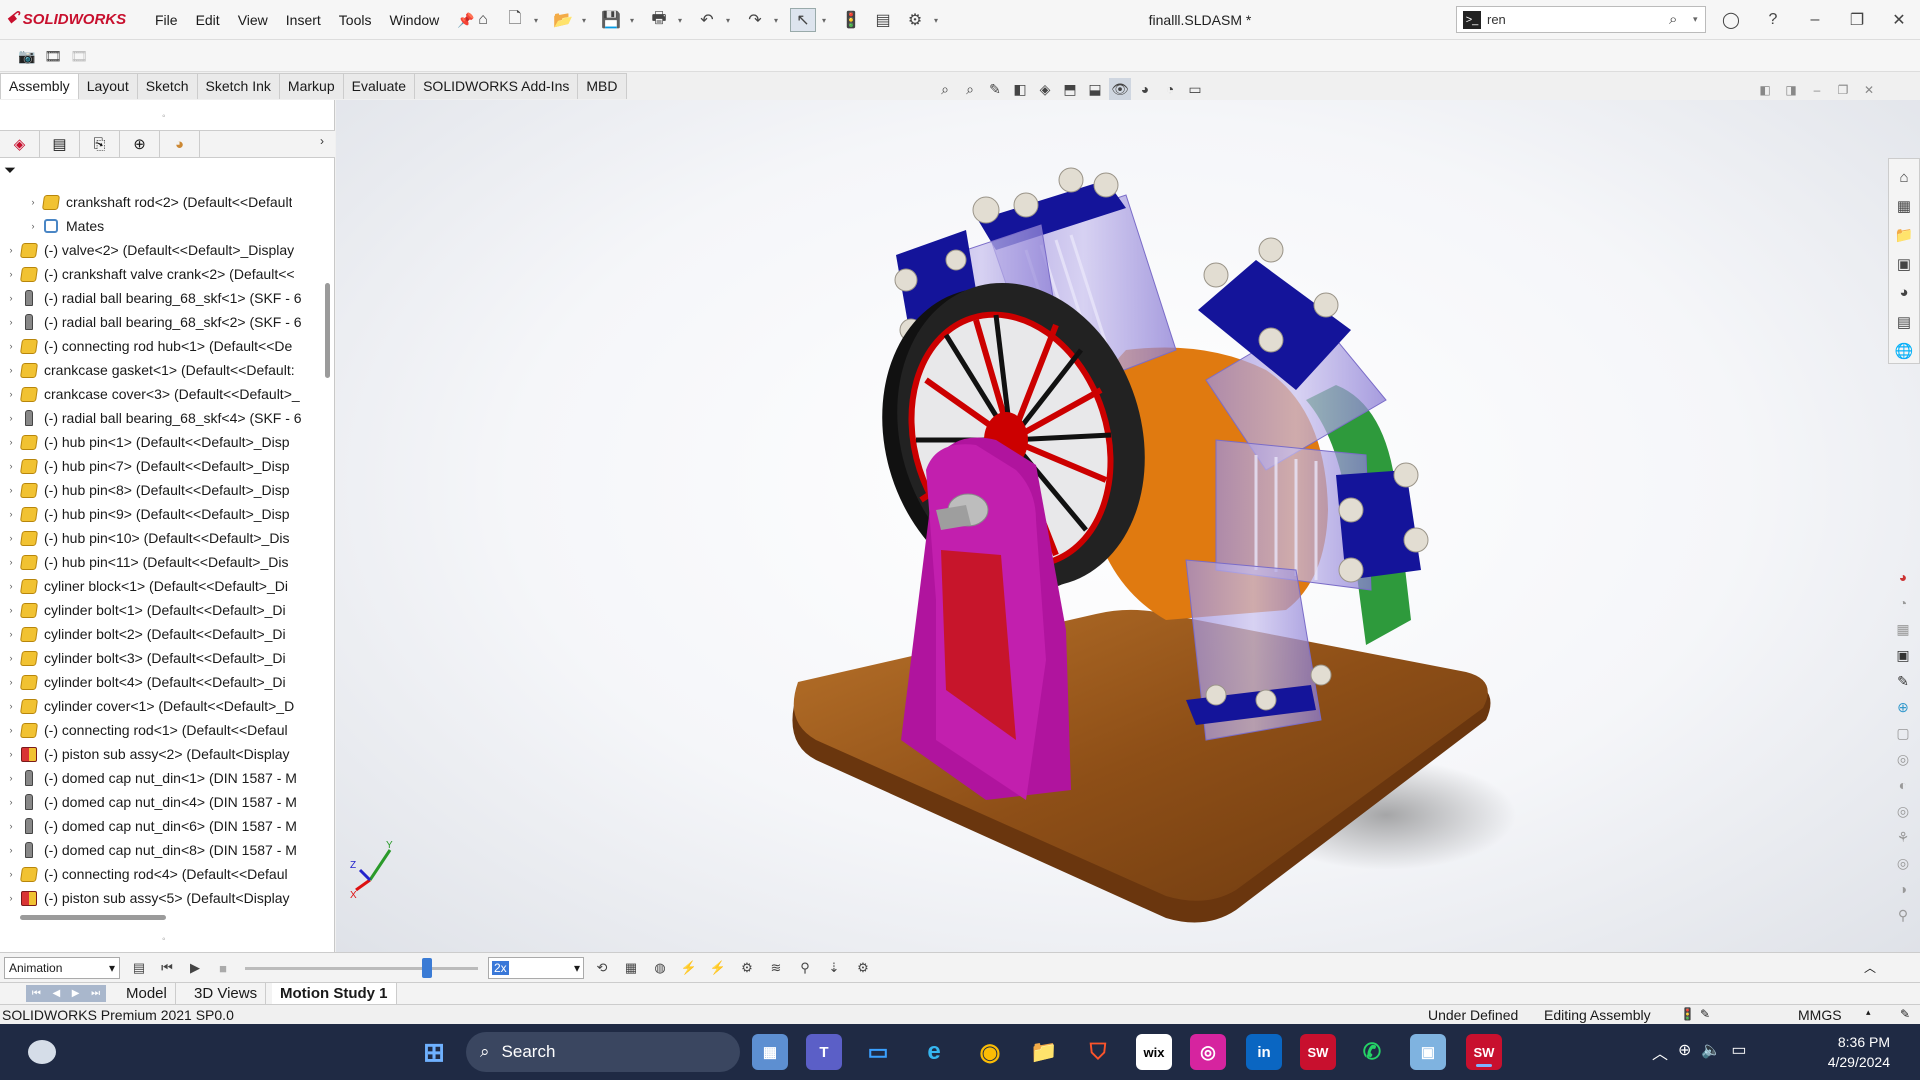 Image resolution: width=1920 pixels, height=1080 pixels. I want to click on tab-markup: Markup, so click(311, 86).